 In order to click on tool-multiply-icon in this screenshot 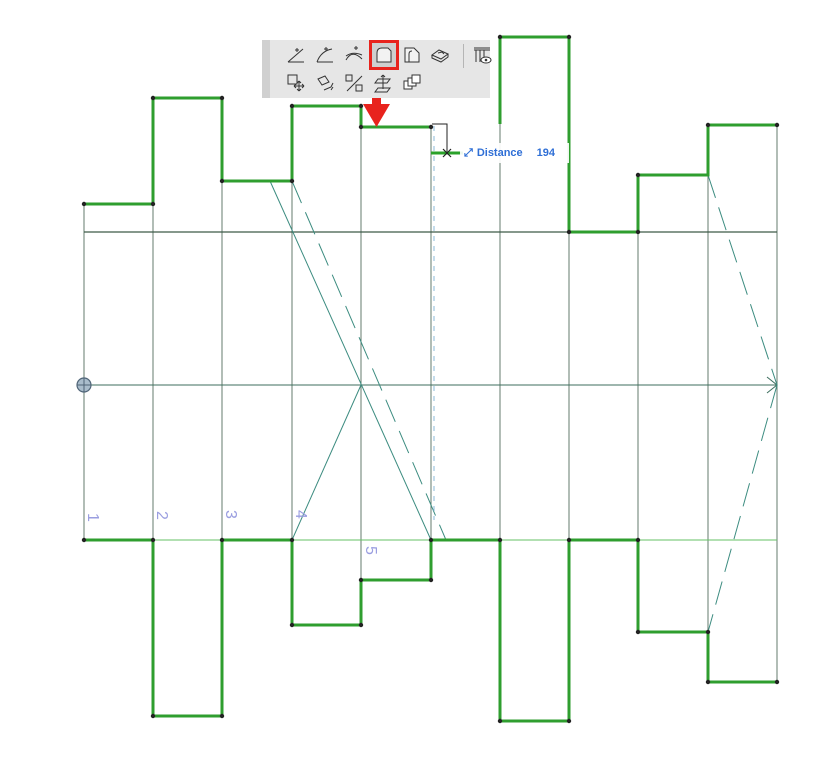, I will do `click(412, 83)`.